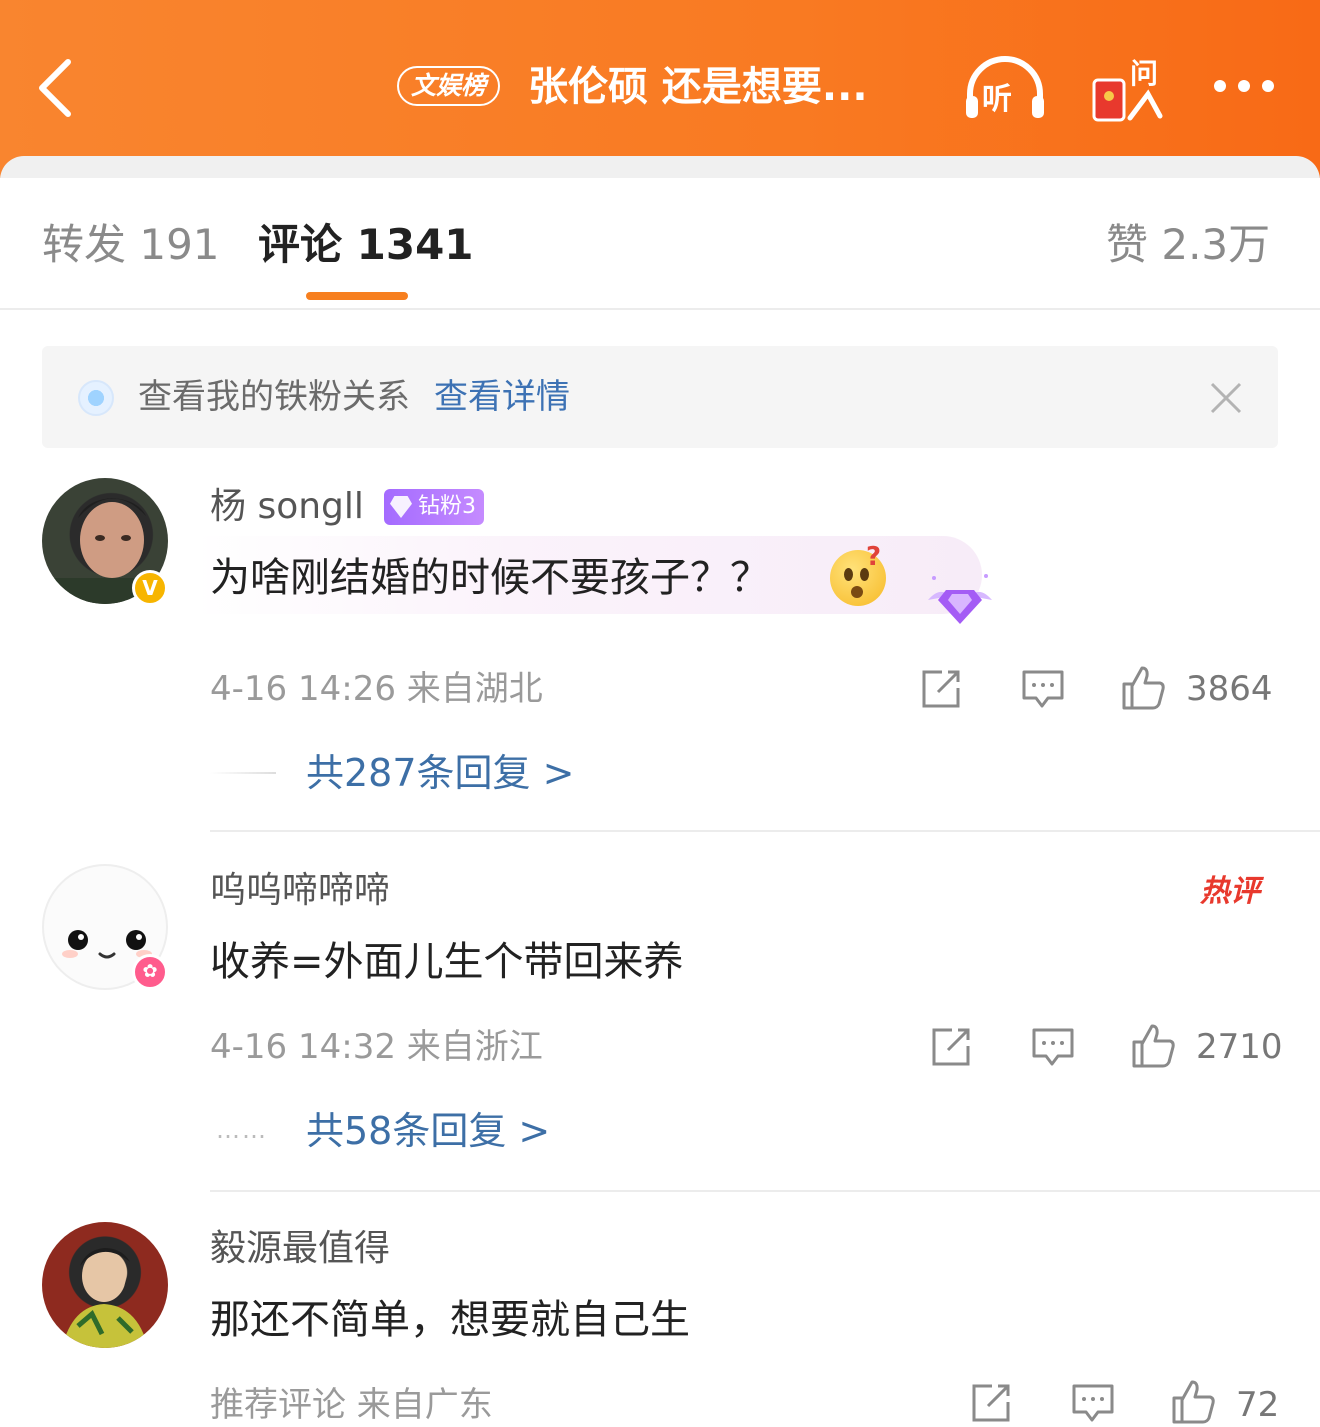 The height and width of the screenshot is (1427, 1320). What do you see at coordinates (357, 296) in the screenshot?
I see `tab-active-indicator` at bounding box center [357, 296].